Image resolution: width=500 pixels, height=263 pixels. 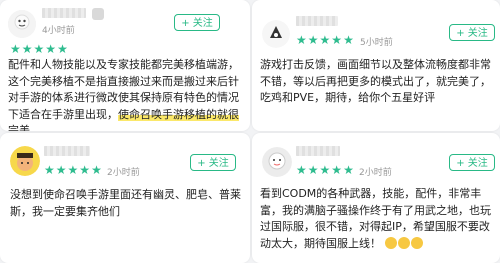 What do you see at coordinates (98, 14) in the screenshot?
I see `level-badge` at bounding box center [98, 14].